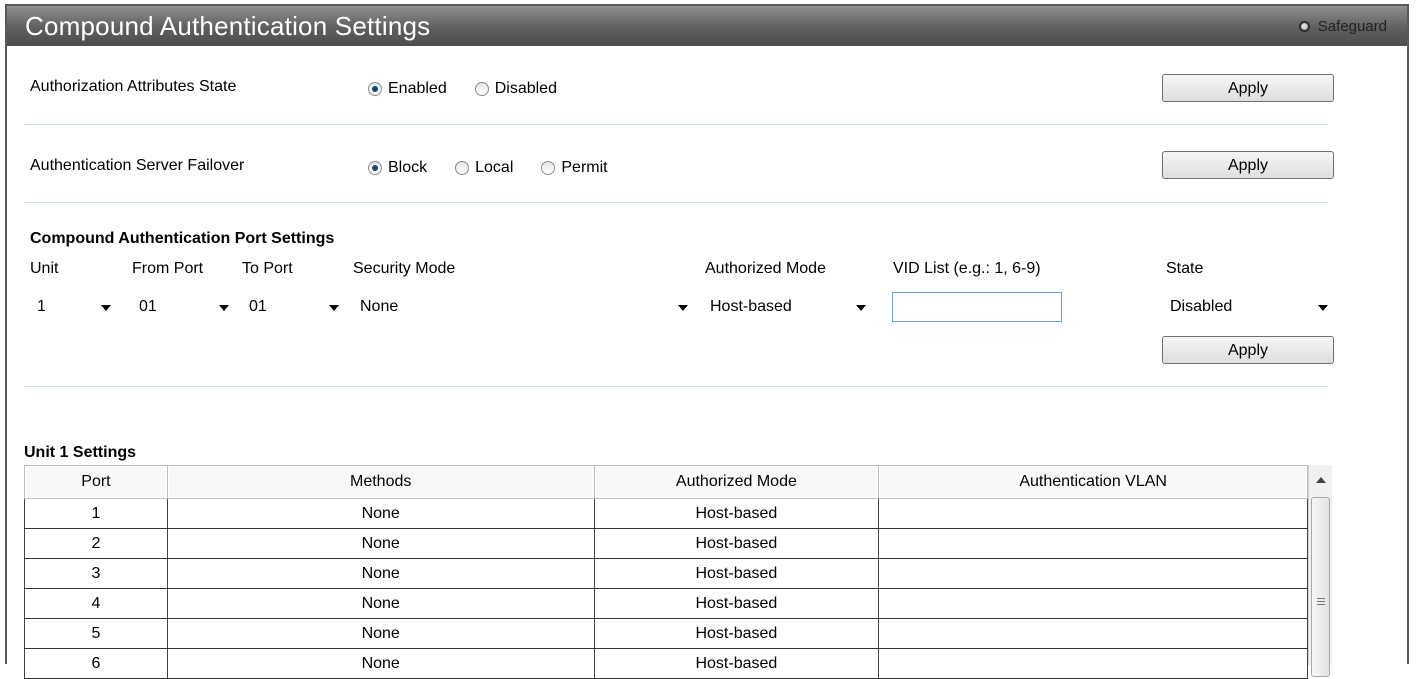 This screenshot has width=1416, height=679. Describe the element at coordinates (74, 307) in the screenshot. I see `unit-select: 1` at that location.